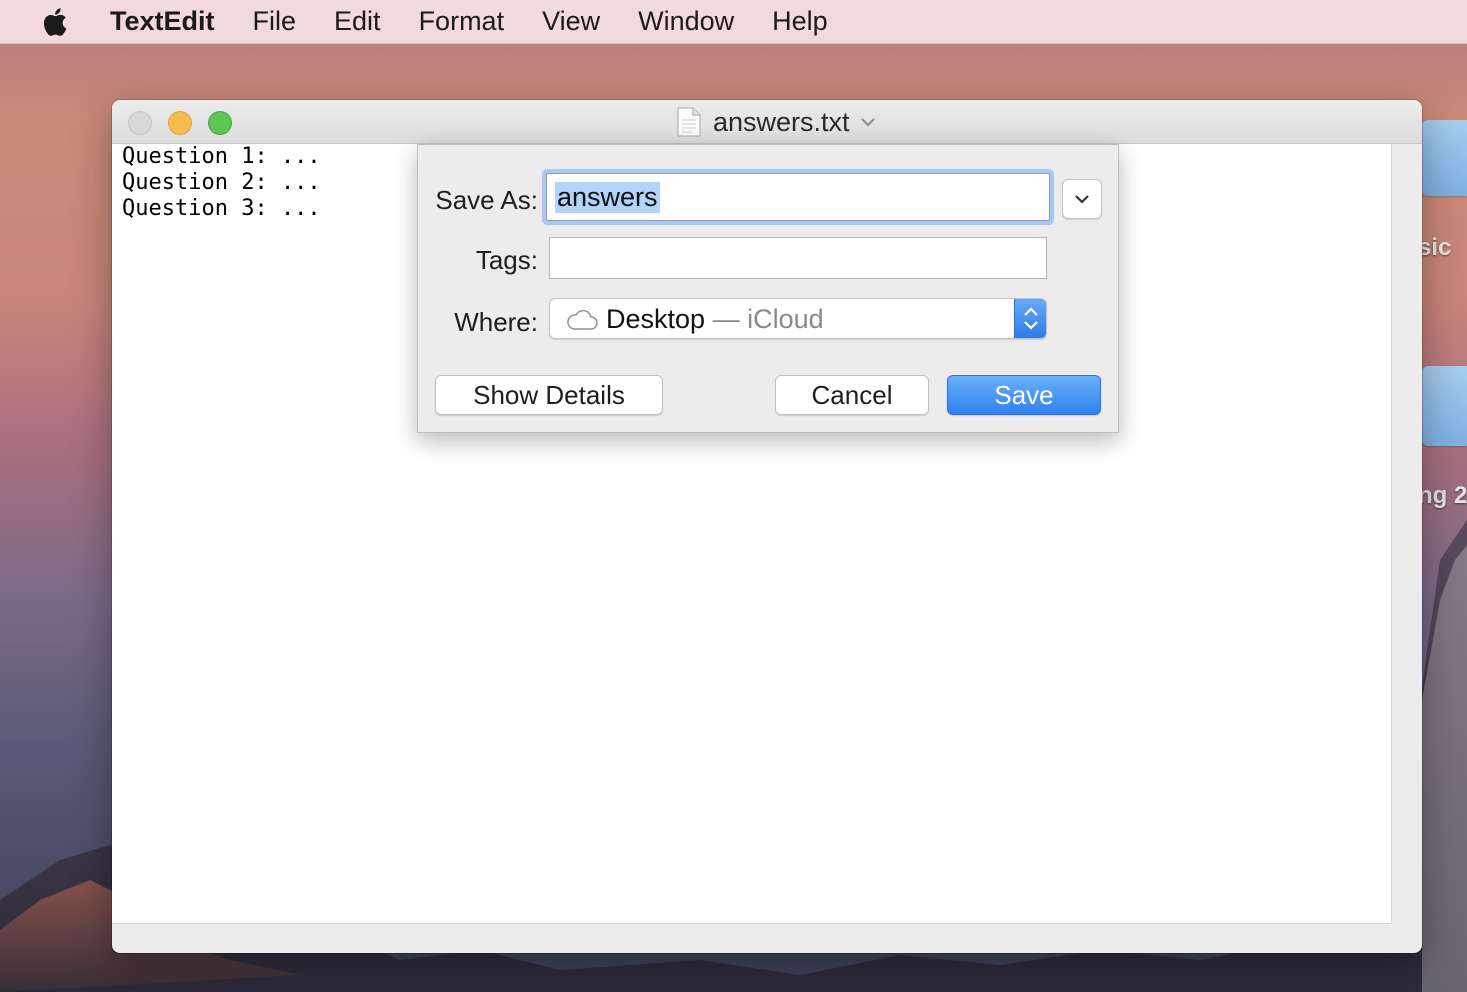  Describe the element at coordinates (798, 197) in the screenshot. I see `save-as-field: answers` at that location.